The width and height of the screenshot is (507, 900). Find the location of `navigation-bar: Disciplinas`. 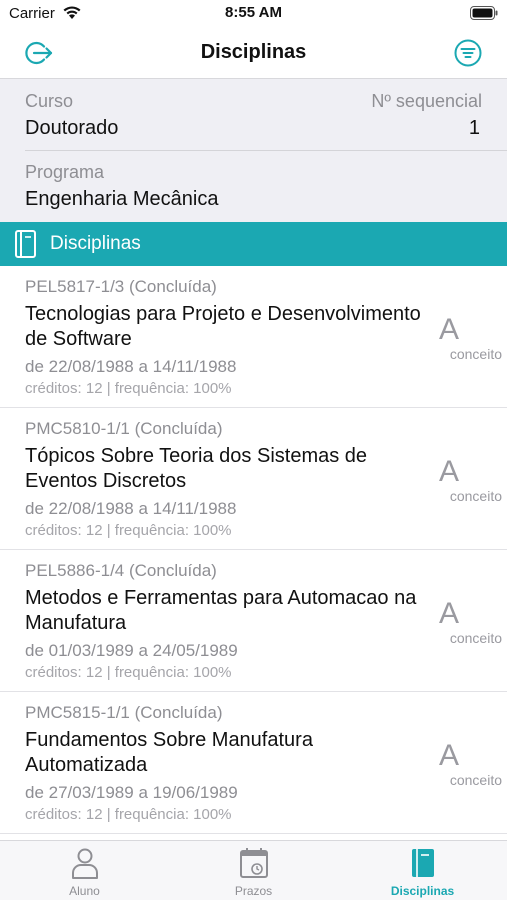

navigation-bar: Disciplinas is located at coordinates (253, 53).